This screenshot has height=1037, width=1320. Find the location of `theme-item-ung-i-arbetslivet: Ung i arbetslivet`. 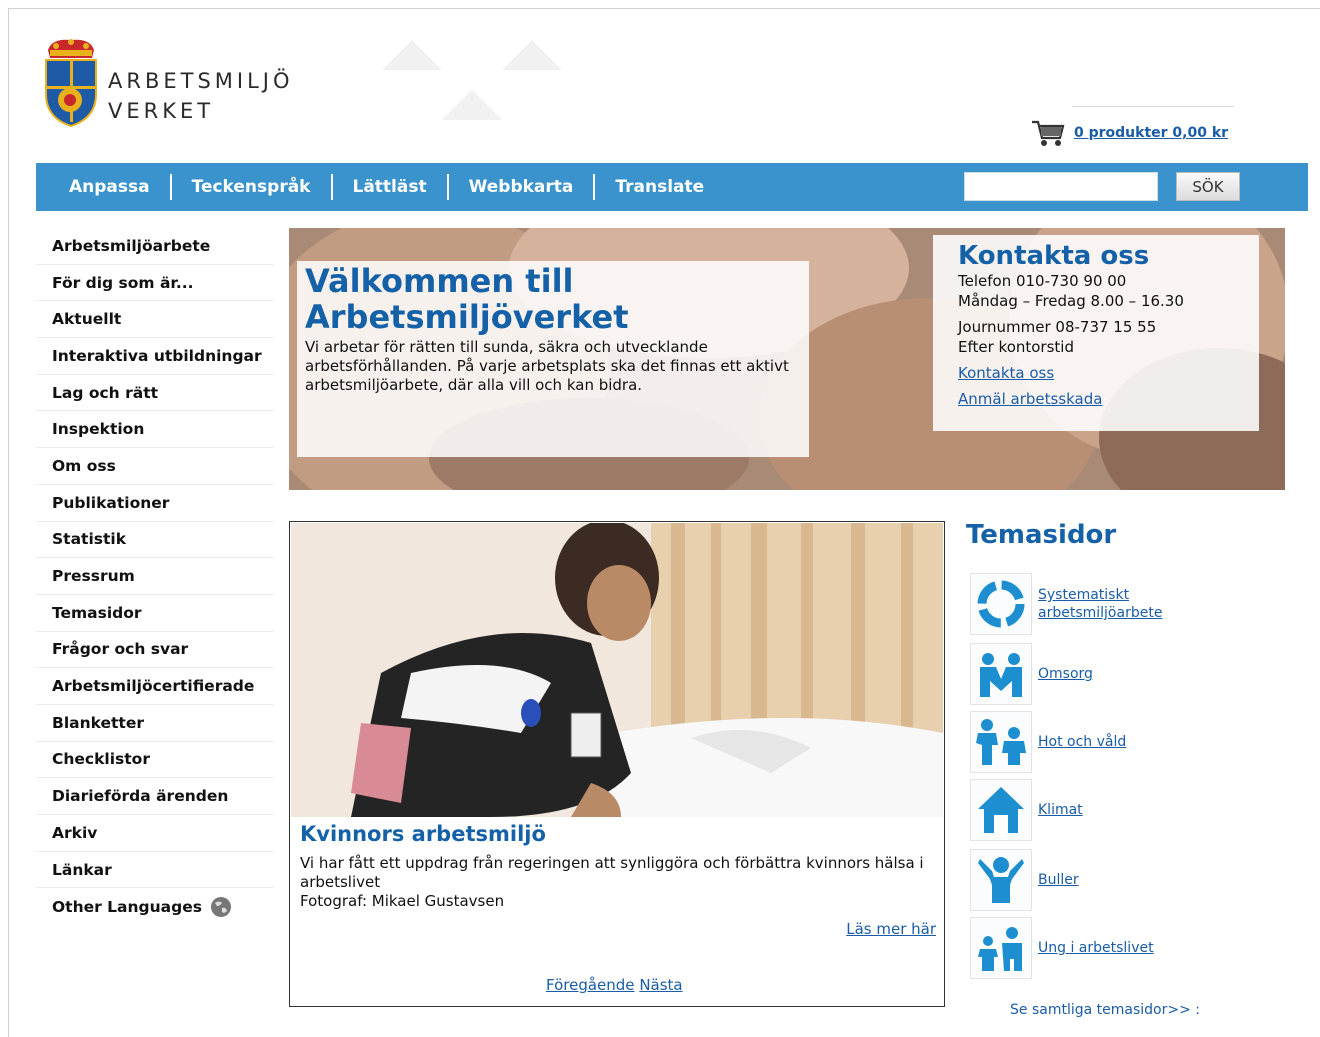

theme-item-ung-i-arbetslivet: Ung i arbetslivet is located at coordinates (1110, 948).